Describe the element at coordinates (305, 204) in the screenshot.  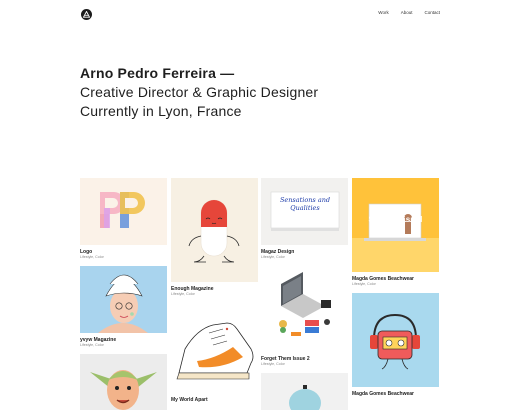
I see `sensations-script-text: Sensations and Qualities` at that location.